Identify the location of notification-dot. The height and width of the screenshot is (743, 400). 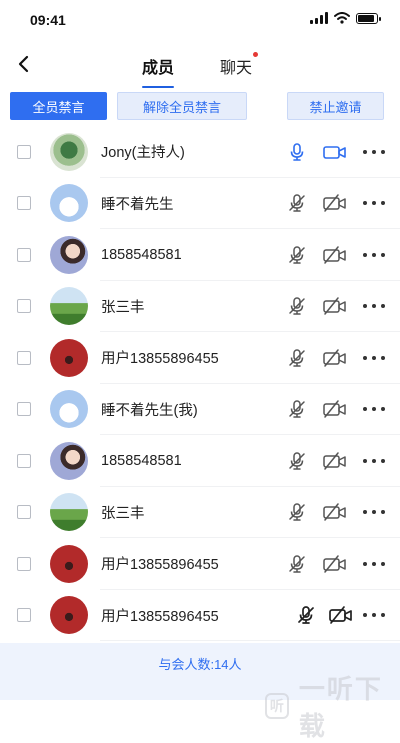
(256, 54).